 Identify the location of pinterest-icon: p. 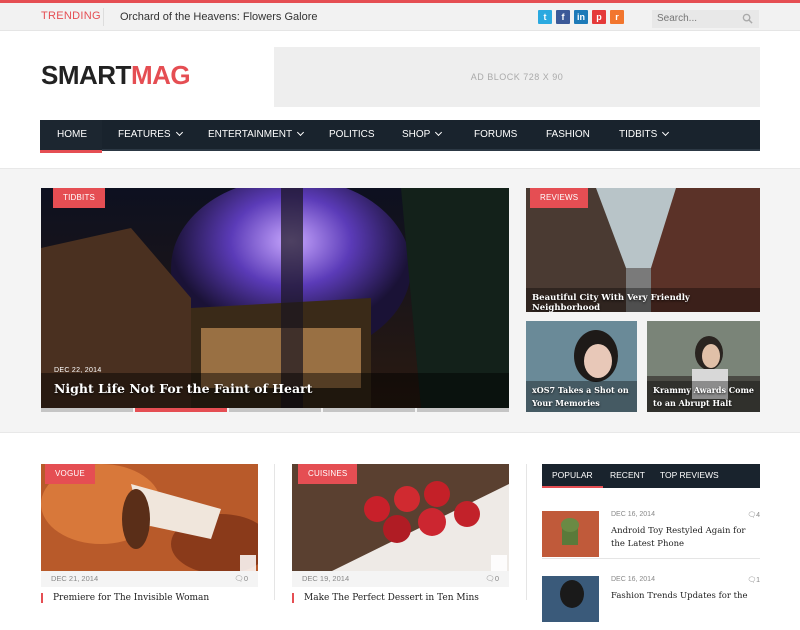
(599, 17).